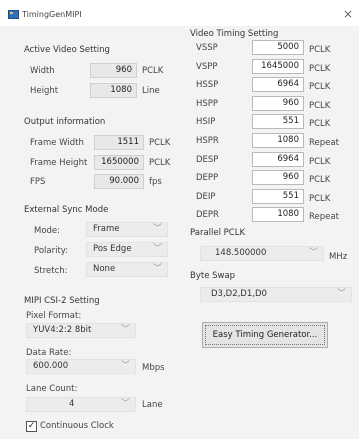  I want to click on data-rate-value: 600.000, so click(51, 366).